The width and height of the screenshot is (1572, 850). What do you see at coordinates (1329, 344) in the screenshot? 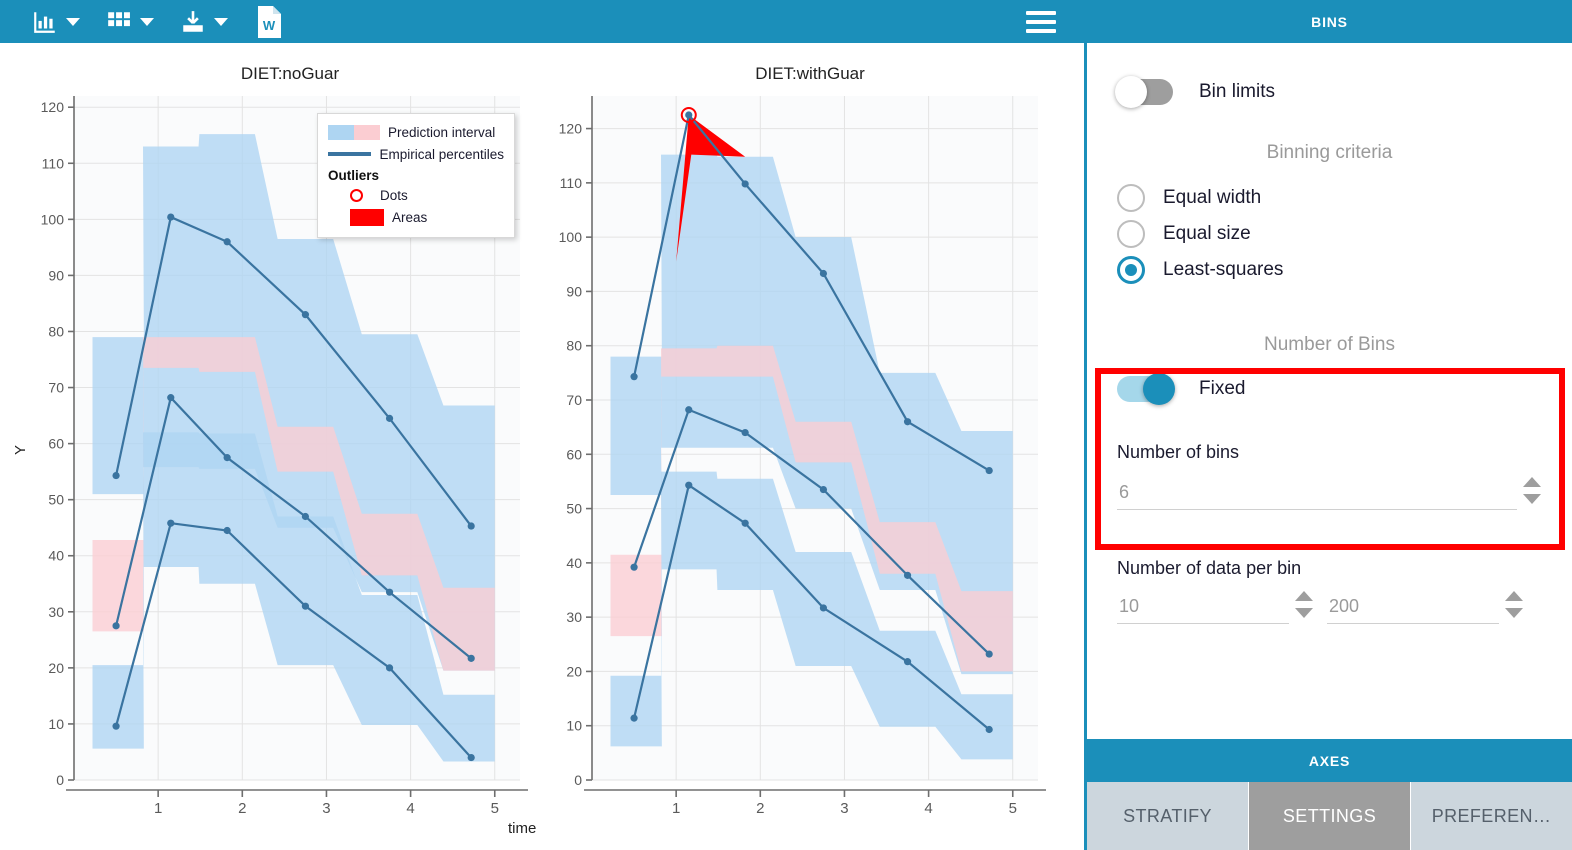
I see `number-of-bins-caption: Number of Bins` at bounding box center [1329, 344].